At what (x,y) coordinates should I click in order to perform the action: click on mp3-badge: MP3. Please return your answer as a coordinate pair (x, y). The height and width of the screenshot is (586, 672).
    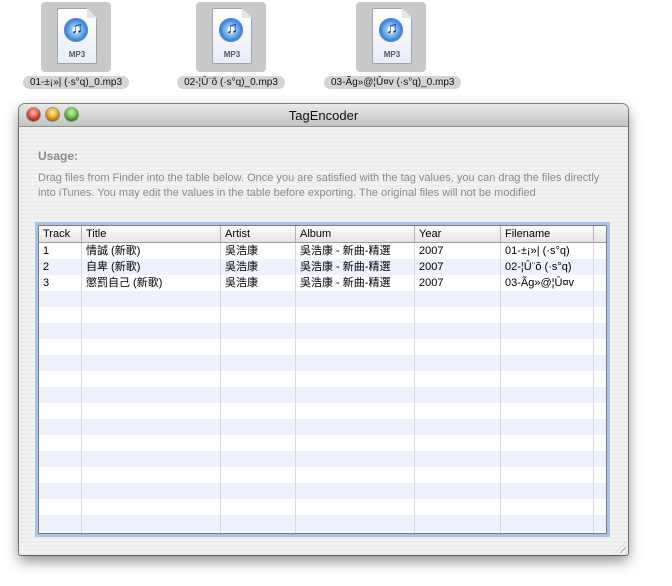
    Looking at the image, I should click on (232, 54).